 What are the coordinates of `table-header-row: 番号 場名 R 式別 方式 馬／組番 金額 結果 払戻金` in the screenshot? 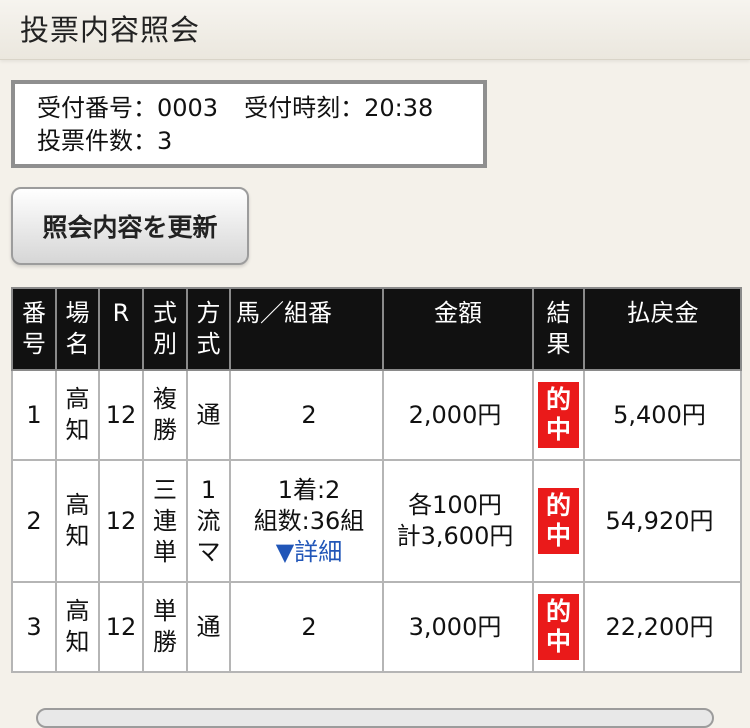 It's located at (376, 329).